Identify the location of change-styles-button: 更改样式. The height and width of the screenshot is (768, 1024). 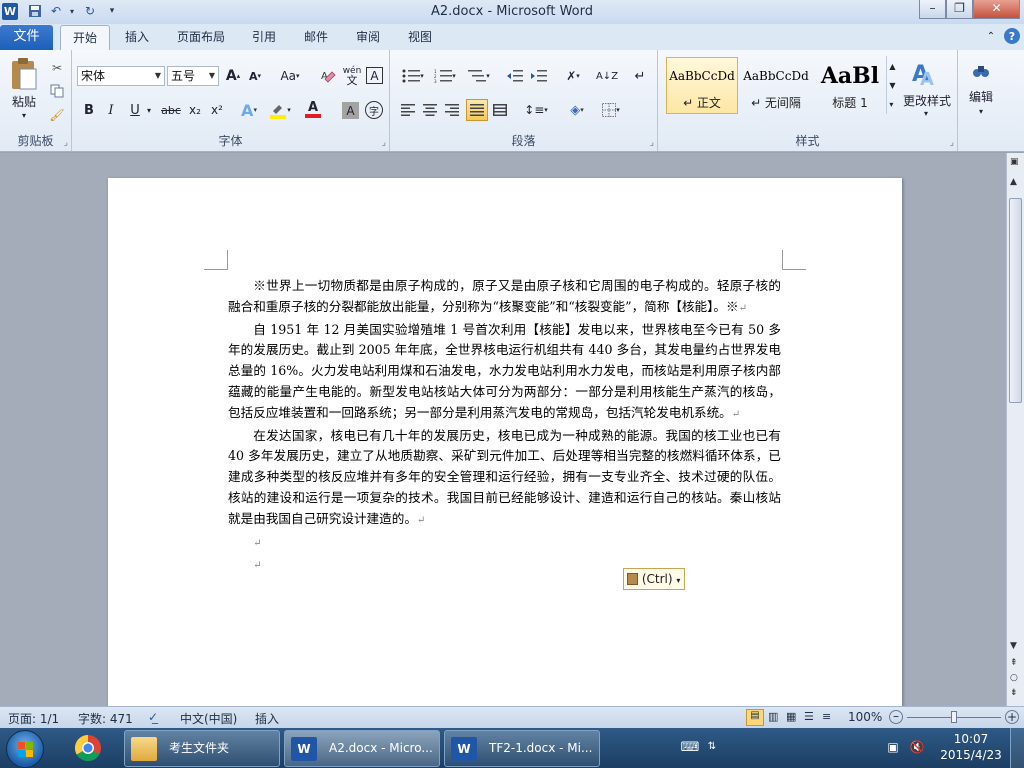
(927, 100).